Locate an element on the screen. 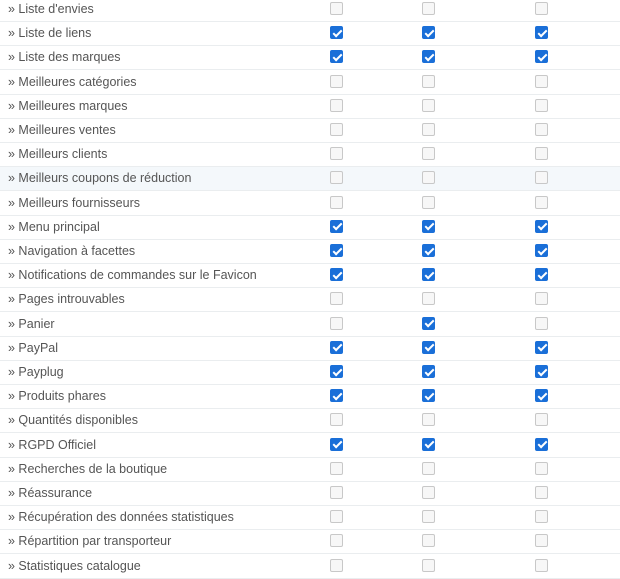 The image size is (620, 579). table-row: » Navigation à facettes is located at coordinates (310, 252).